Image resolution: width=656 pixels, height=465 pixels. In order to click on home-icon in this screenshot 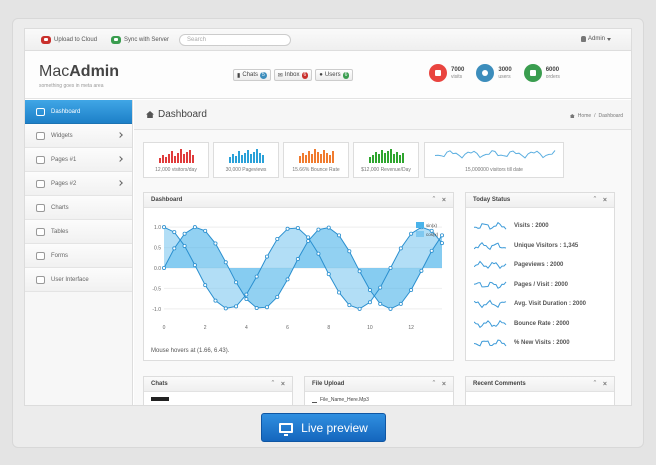, I will do `click(572, 116)`.